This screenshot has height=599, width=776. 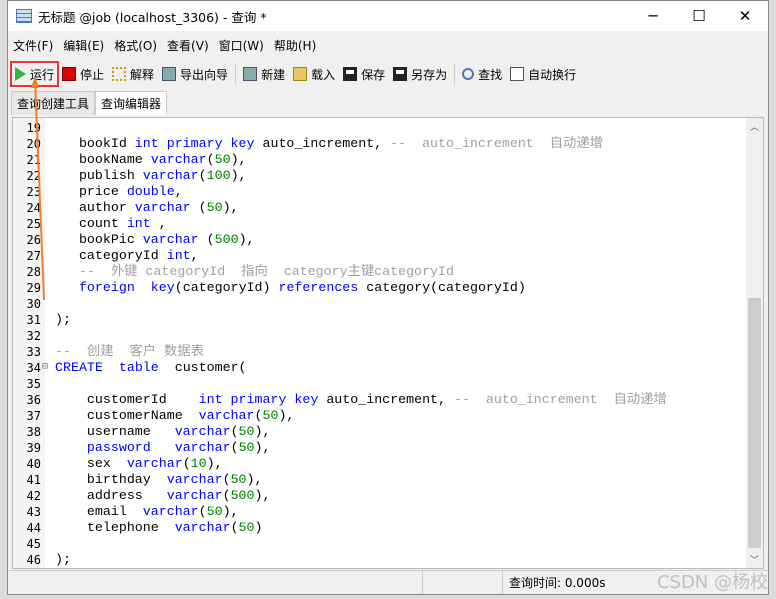 I want to click on tab-query-builder: 查询创建工具, so click(x=53, y=103).